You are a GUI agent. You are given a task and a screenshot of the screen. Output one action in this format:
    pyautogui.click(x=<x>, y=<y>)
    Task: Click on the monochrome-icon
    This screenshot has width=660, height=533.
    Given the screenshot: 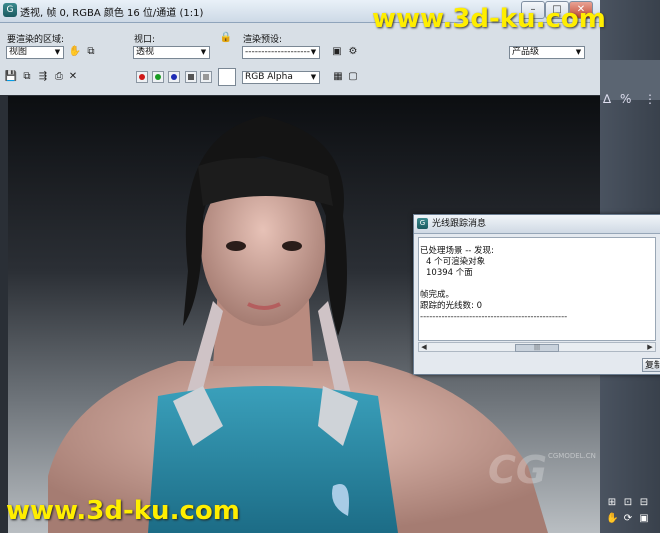 What is the action you would take?
    pyautogui.click(x=206, y=77)
    